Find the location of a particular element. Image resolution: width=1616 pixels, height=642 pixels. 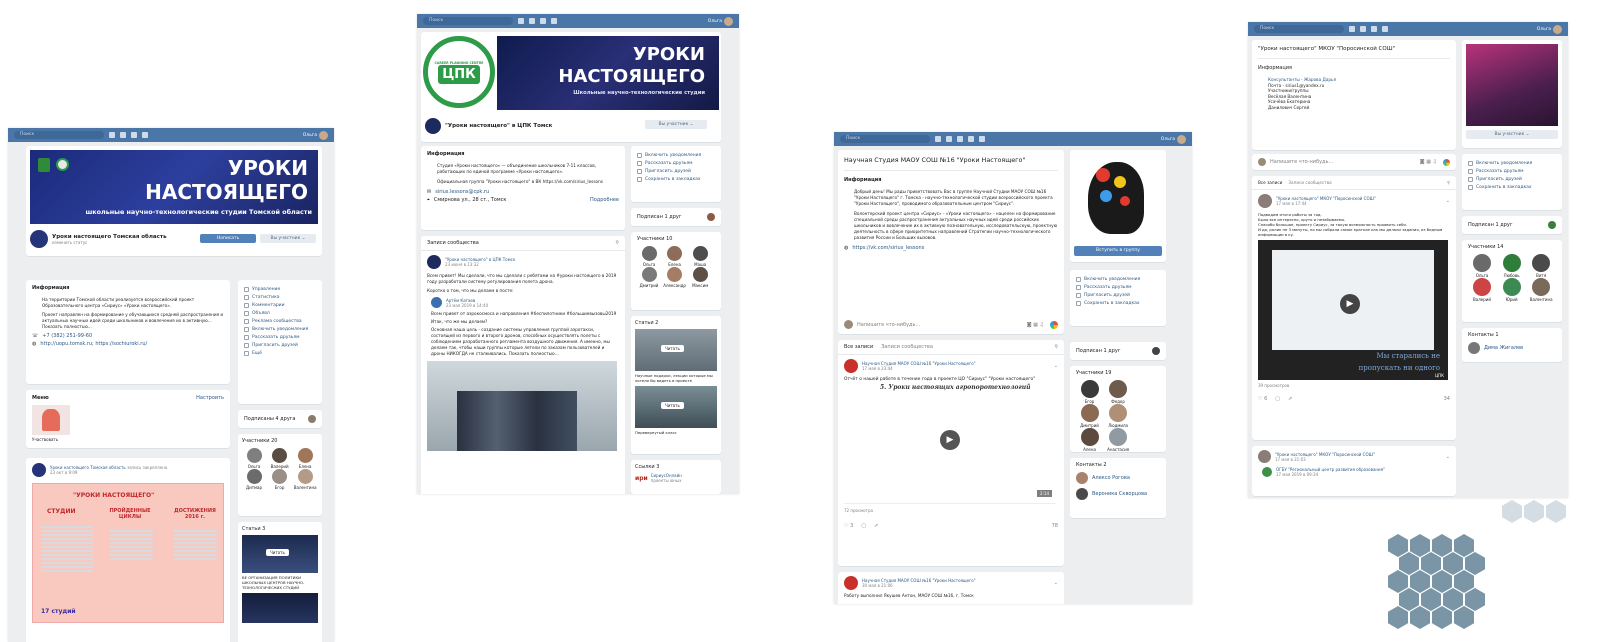

menu-promote: Реклама сообщества is located at coordinates (280, 321).